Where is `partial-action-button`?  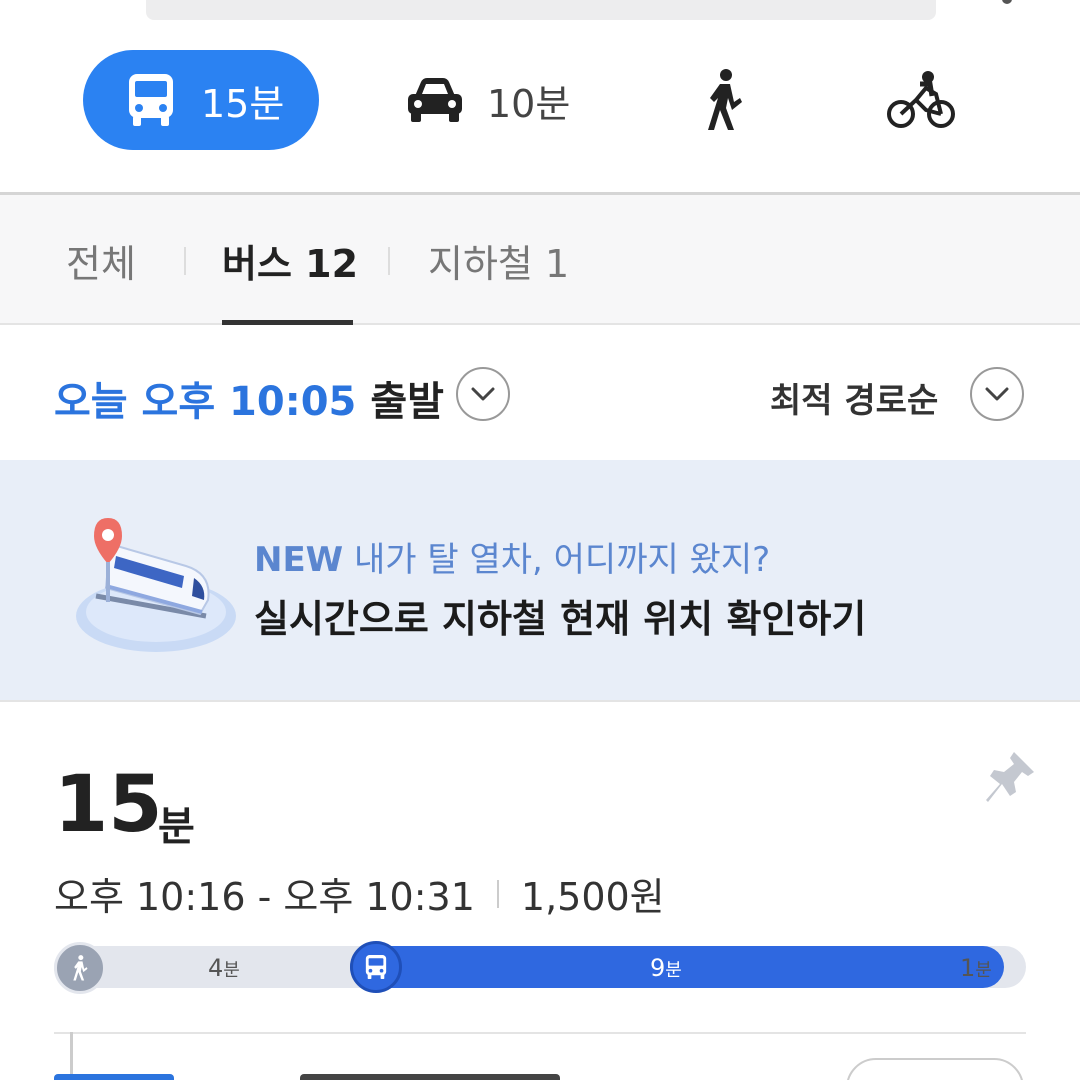
partial-action-button is located at coordinates (935, 1069).